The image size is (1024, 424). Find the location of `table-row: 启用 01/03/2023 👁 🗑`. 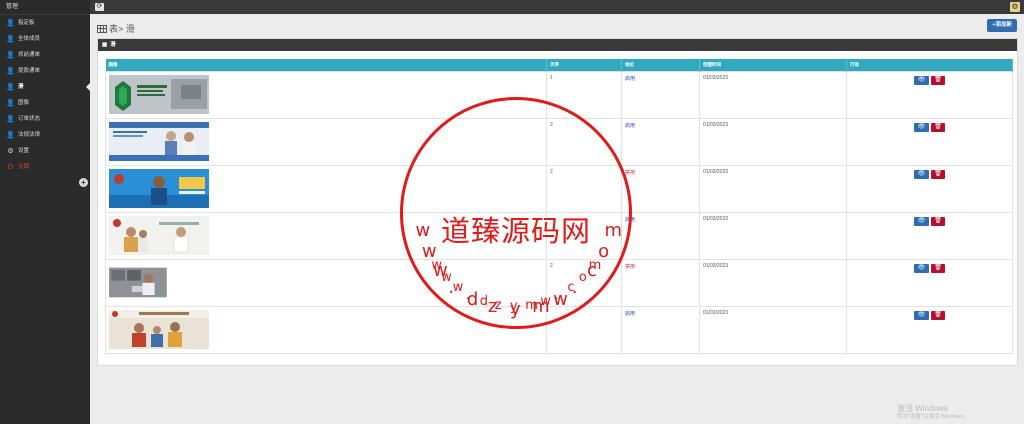

table-row: 启用 01/03/2023 👁 🗑 is located at coordinates (559, 329).